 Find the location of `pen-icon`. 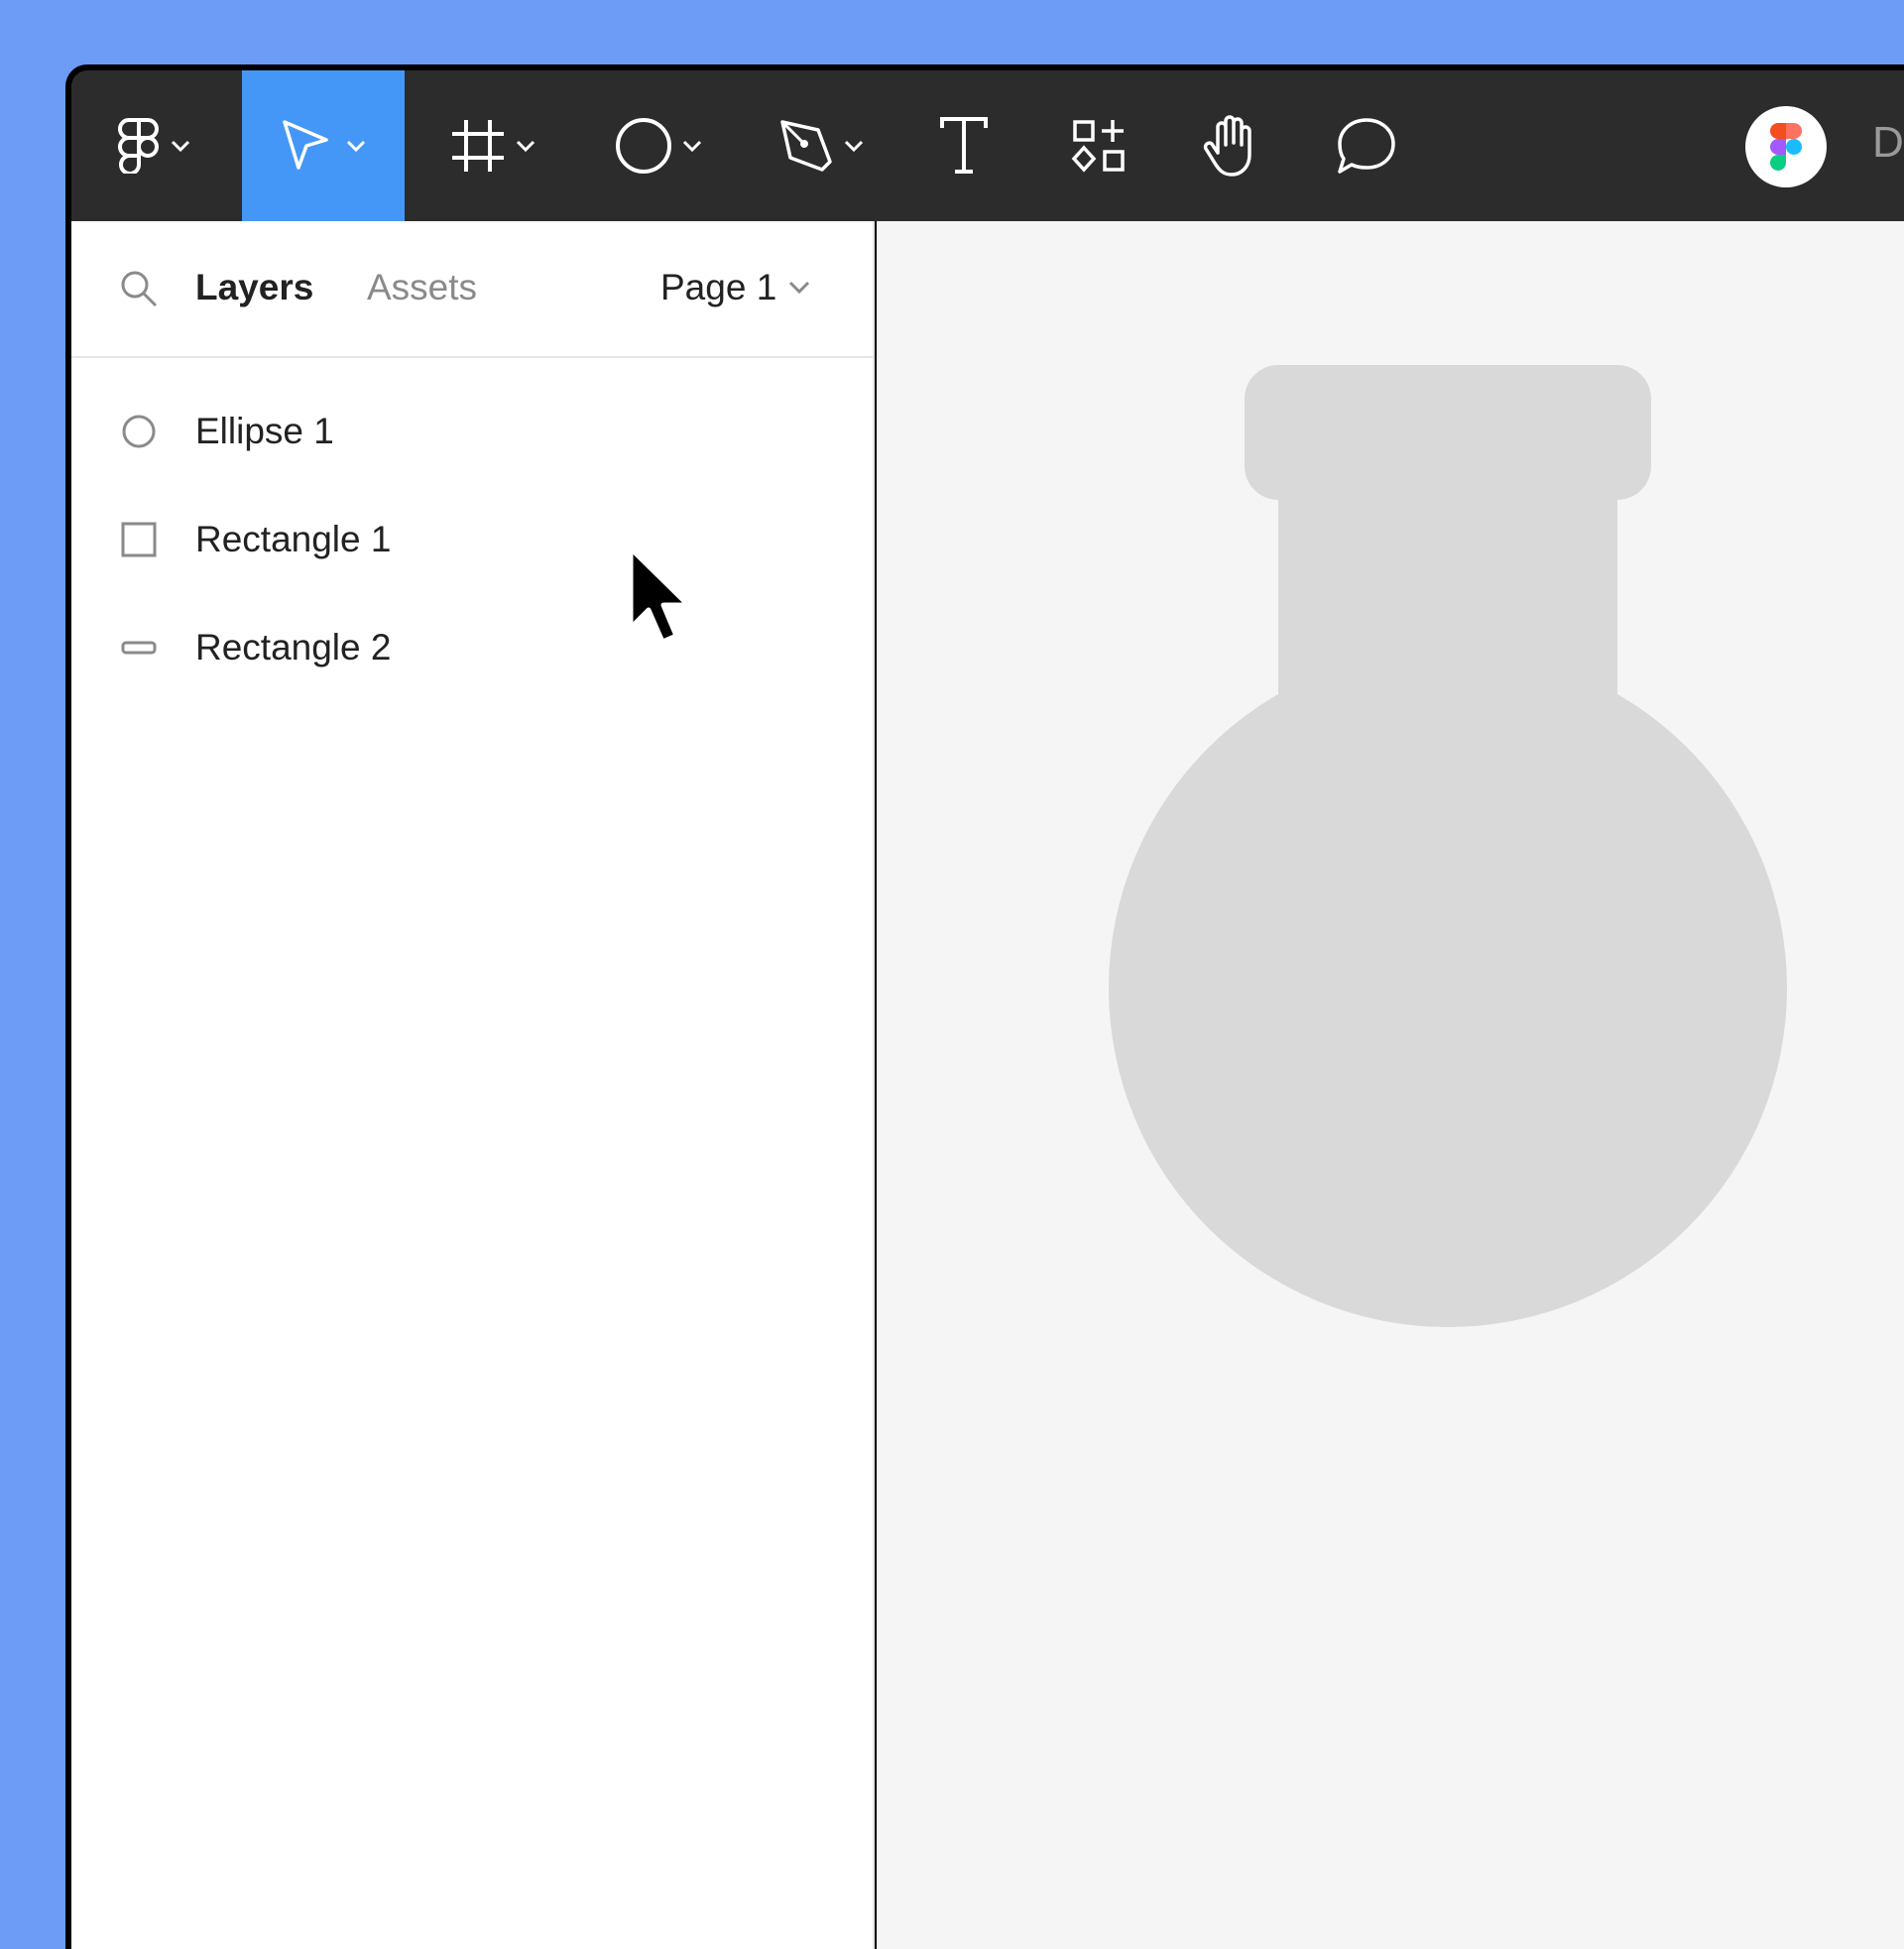

pen-icon is located at coordinates (806, 146).